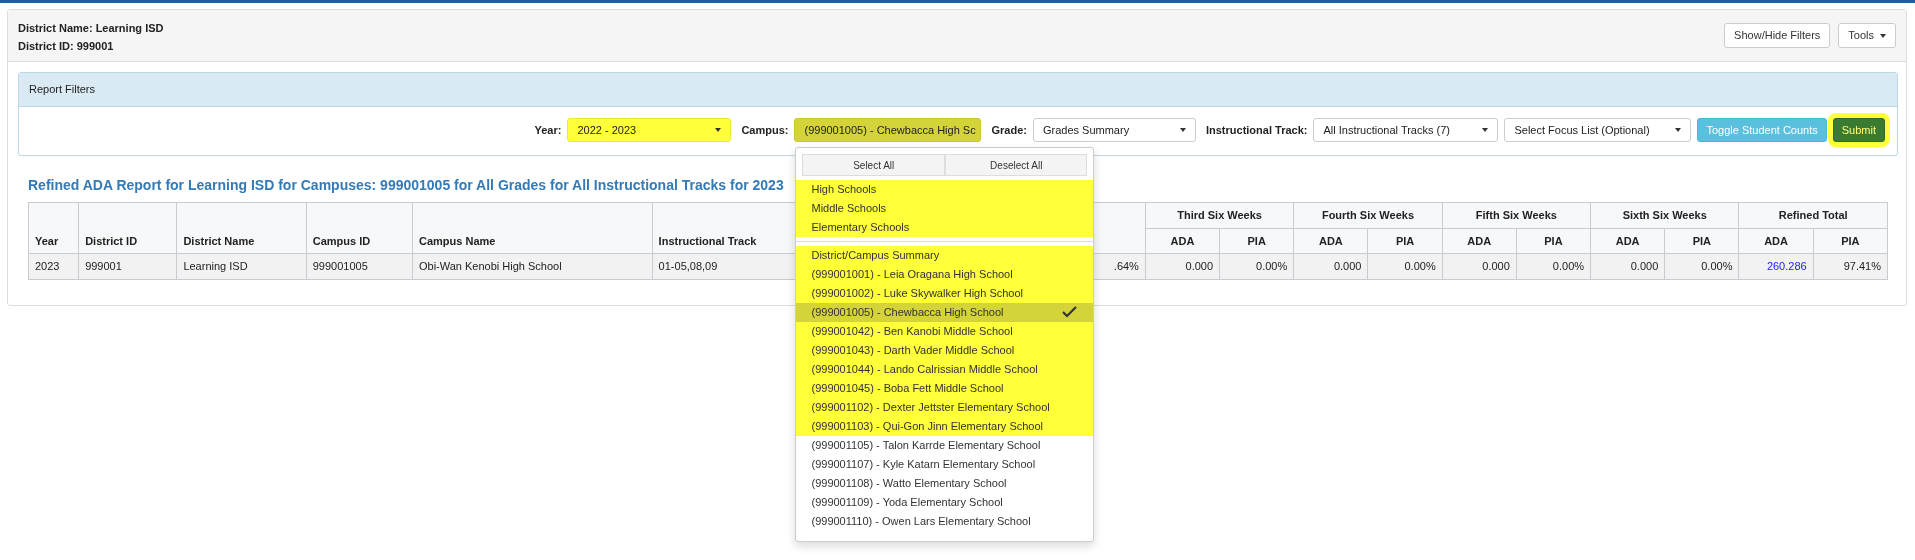 The height and width of the screenshot is (560, 1915). Describe the element at coordinates (359, 228) in the screenshot. I see `column-header: Campus ID` at that location.